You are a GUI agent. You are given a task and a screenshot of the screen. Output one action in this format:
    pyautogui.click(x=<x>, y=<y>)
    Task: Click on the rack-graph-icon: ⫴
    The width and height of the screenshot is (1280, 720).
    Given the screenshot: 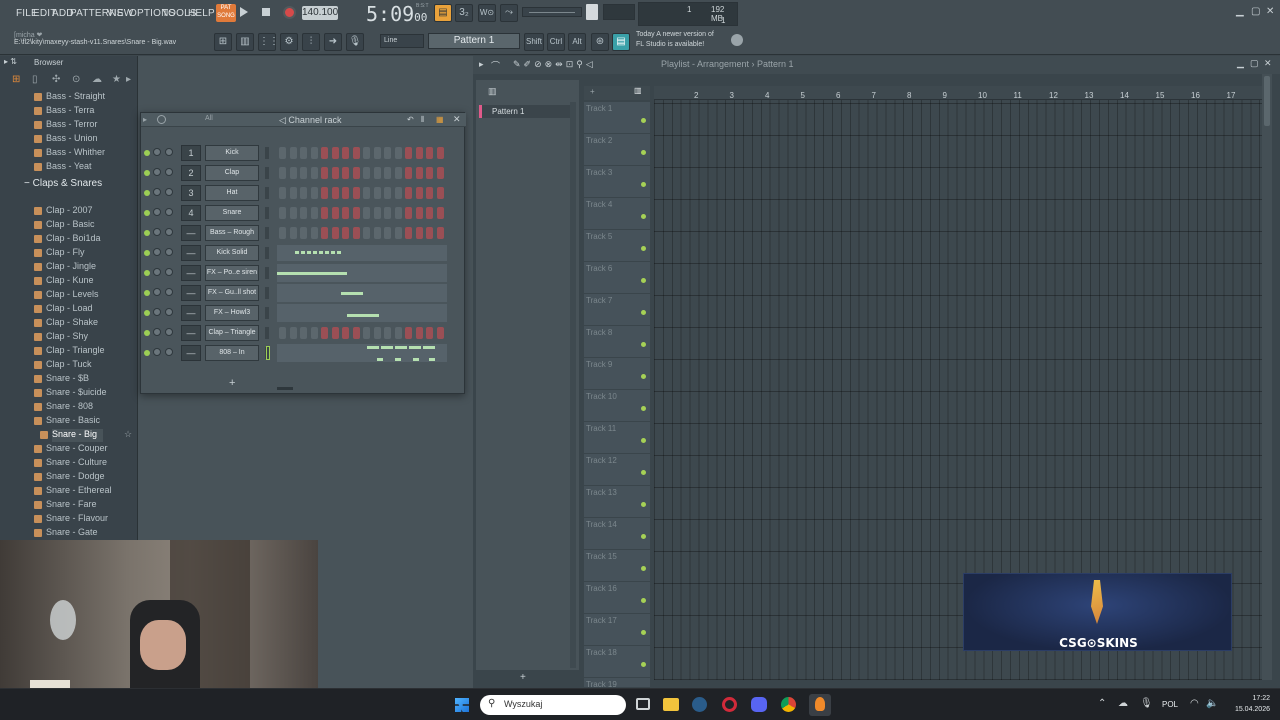 What is the action you would take?
    pyautogui.click(x=422, y=120)
    